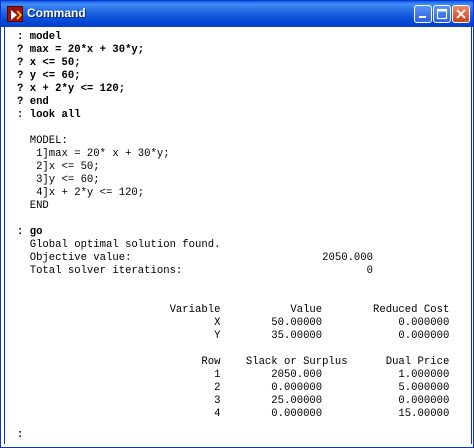  I want to click on variable-table-row: X 50.00000 0.000000, so click(233, 323).